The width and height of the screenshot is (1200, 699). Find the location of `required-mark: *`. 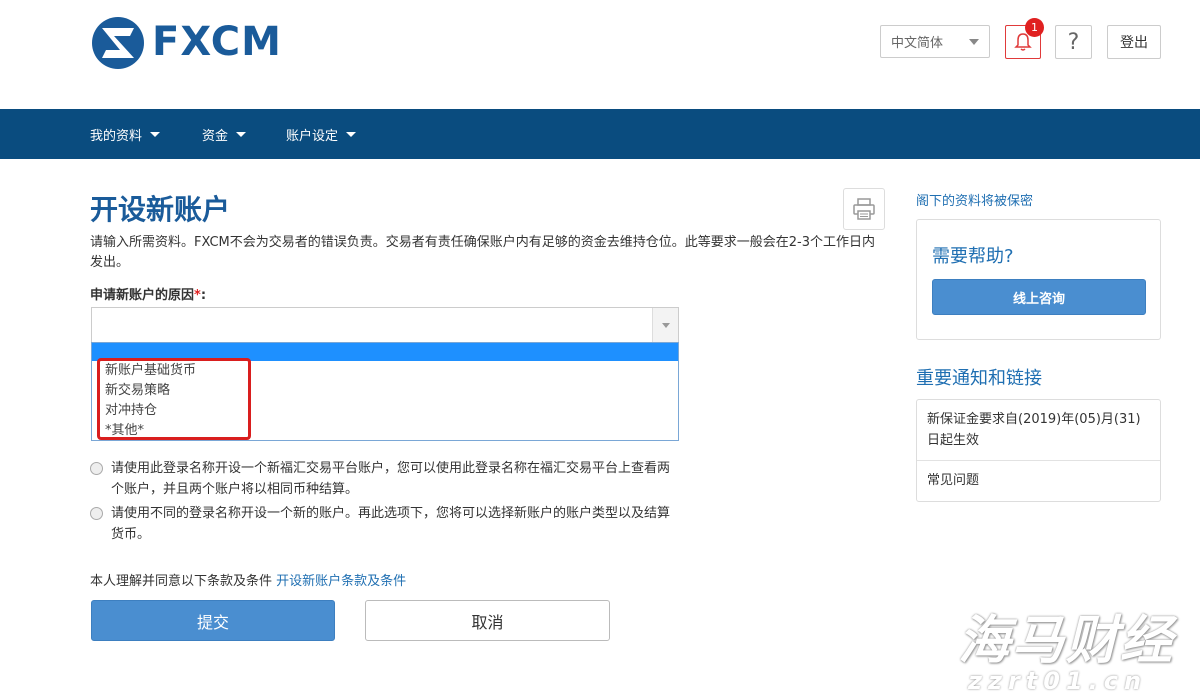

required-mark: * is located at coordinates (197, 295).